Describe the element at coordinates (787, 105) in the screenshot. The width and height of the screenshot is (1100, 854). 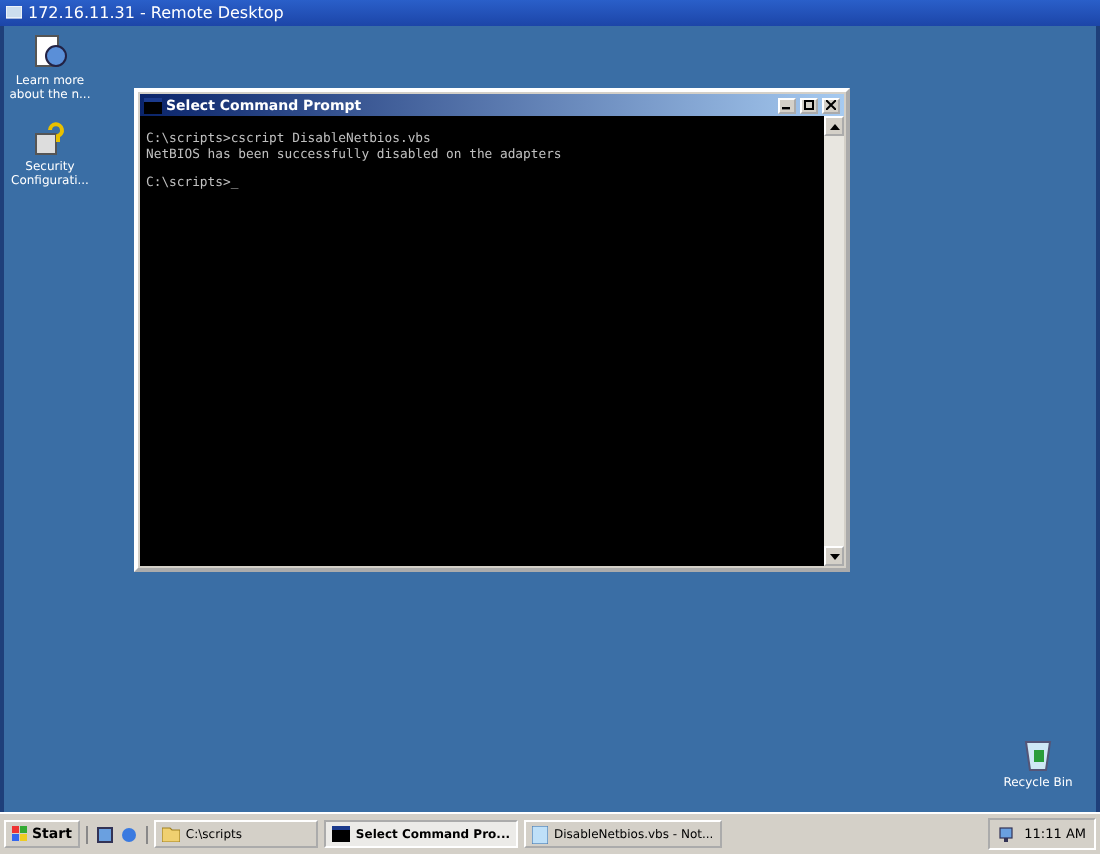
I see `minimize-button` at that location.